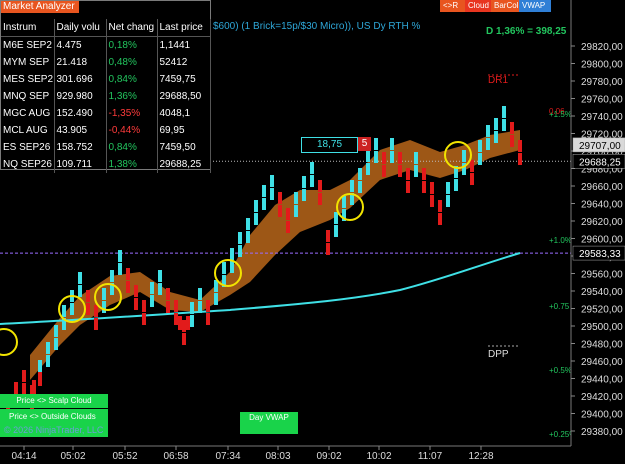  What do you see at coordinates (454, 6) in the screenshot?
I see `toolbar-chip-renko: <>R` at bounding box center [454, 6].